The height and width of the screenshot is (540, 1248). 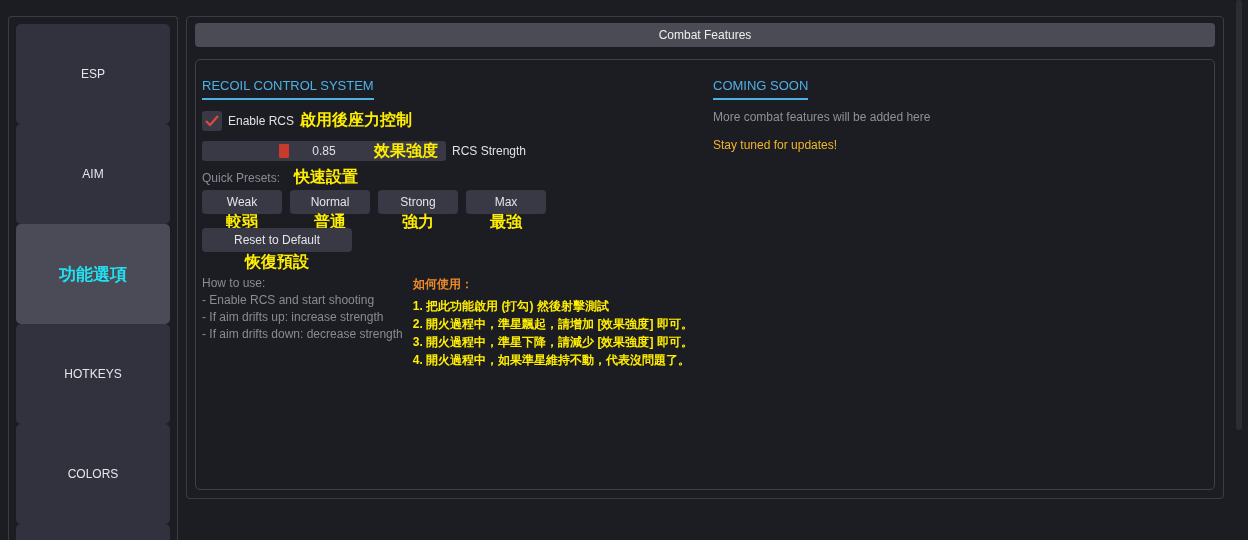 What do you see at coordinates (241, 177) in the screenshot?
I see `presets-label: Quick Presets:` at bounding box center [241, 177].